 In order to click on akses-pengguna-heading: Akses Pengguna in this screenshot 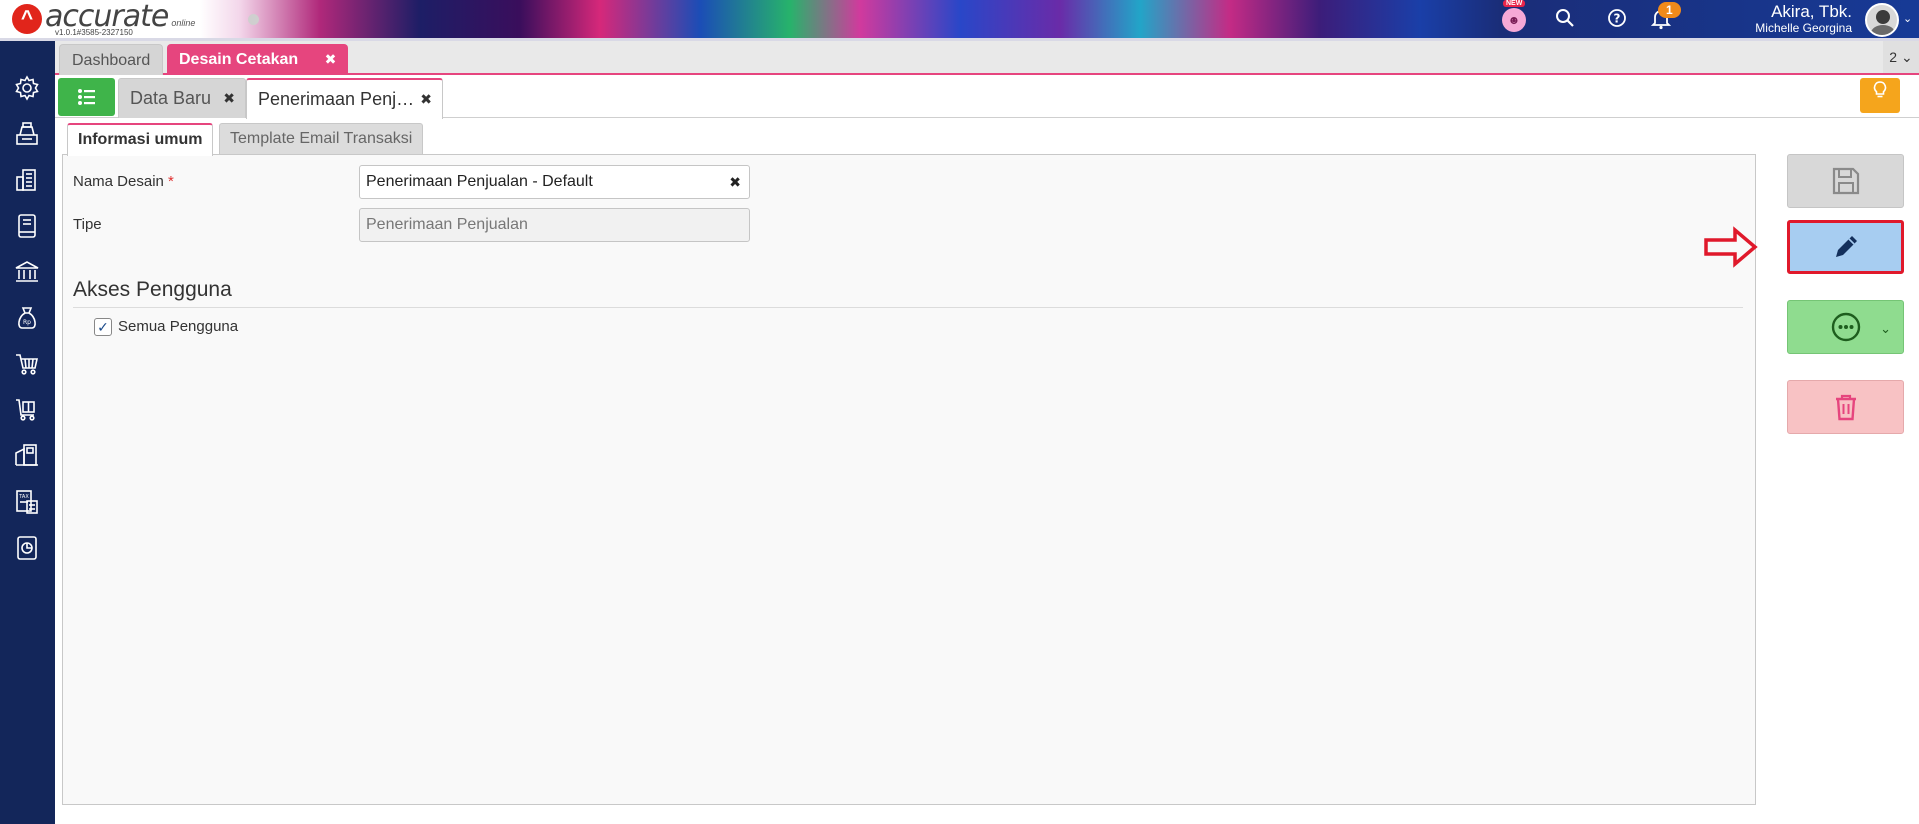, I will do `click(152, 289)`.